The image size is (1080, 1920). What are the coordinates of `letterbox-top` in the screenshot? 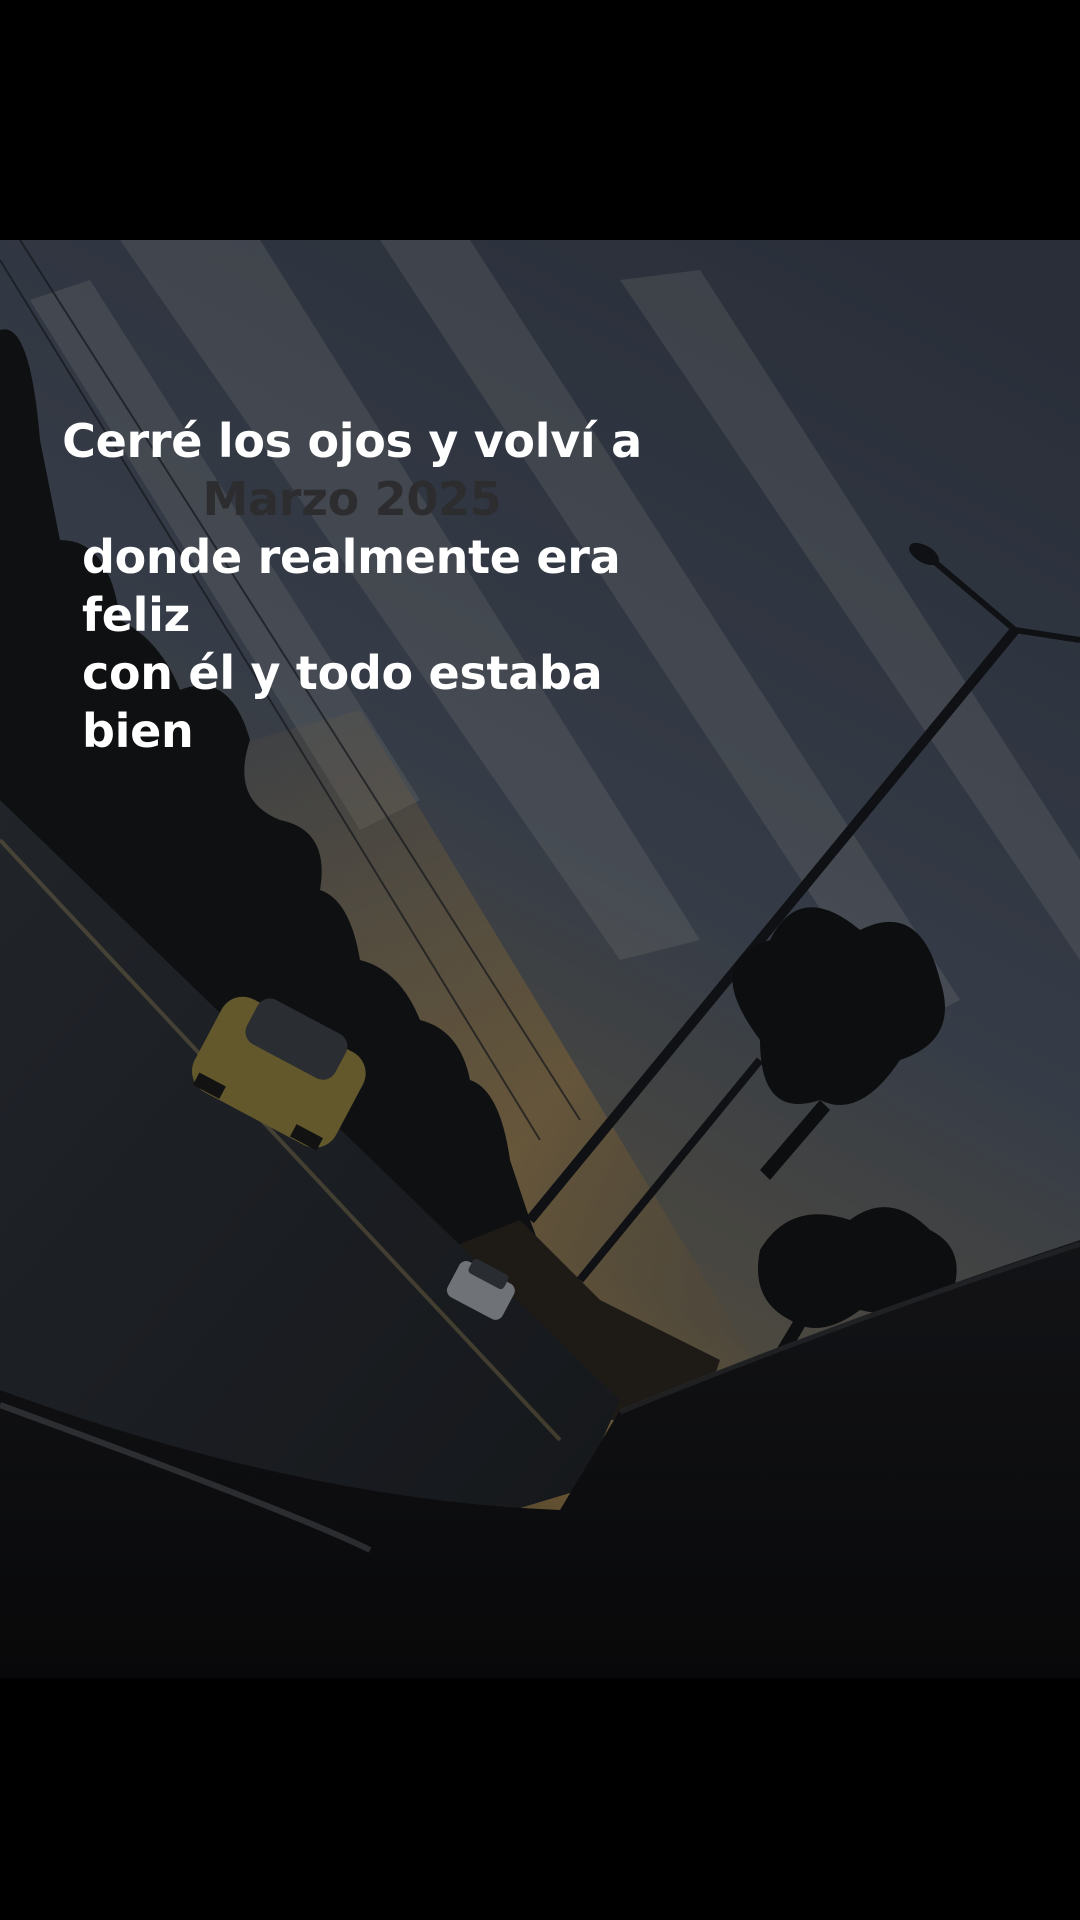 It's located at (540, 120).